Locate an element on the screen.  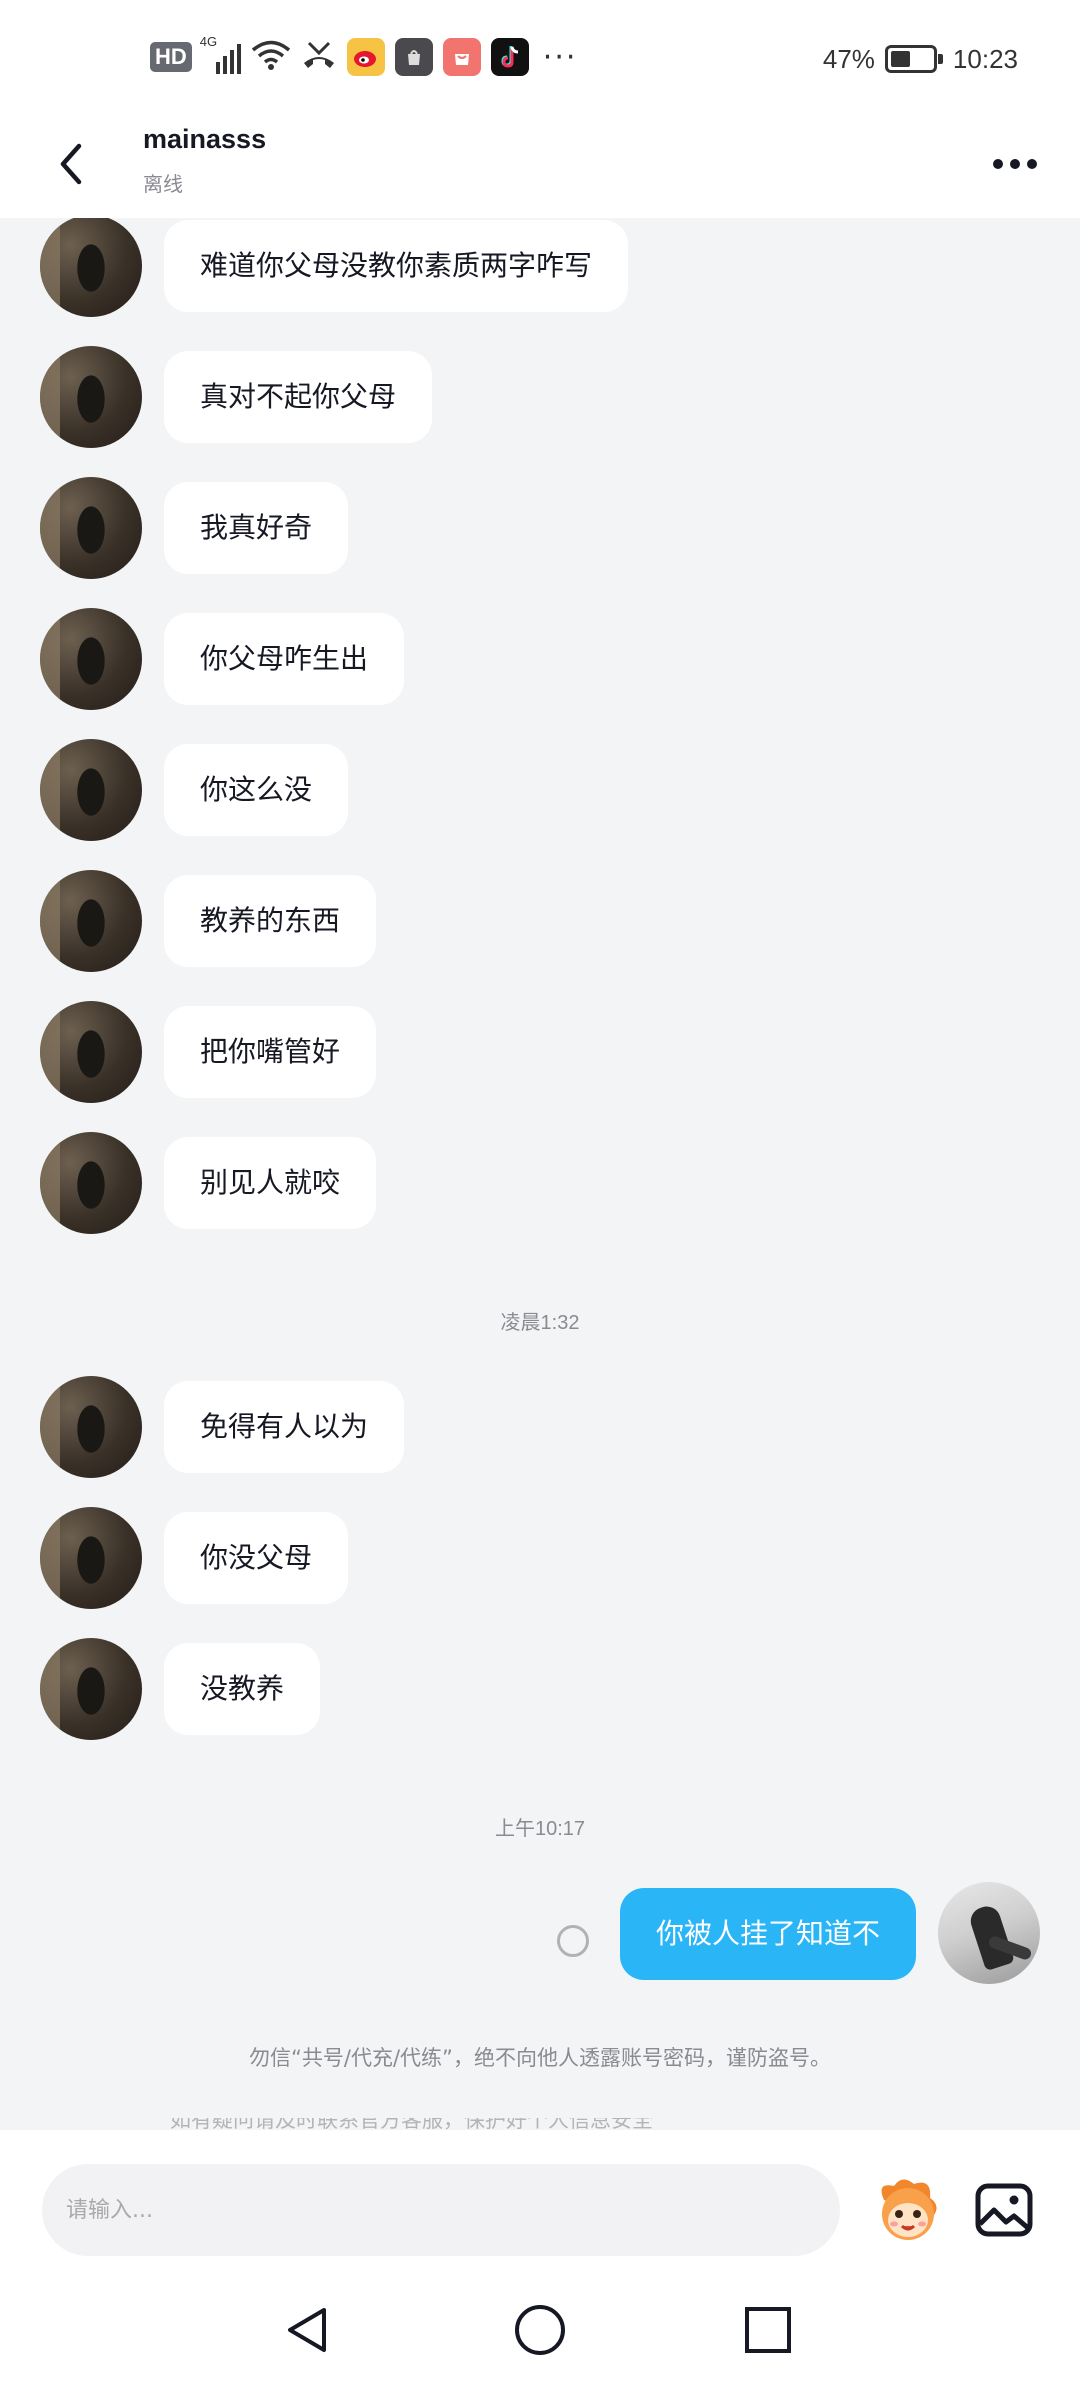
received-message-row: 免得有人以为 is located at coordinates (540, 1427).